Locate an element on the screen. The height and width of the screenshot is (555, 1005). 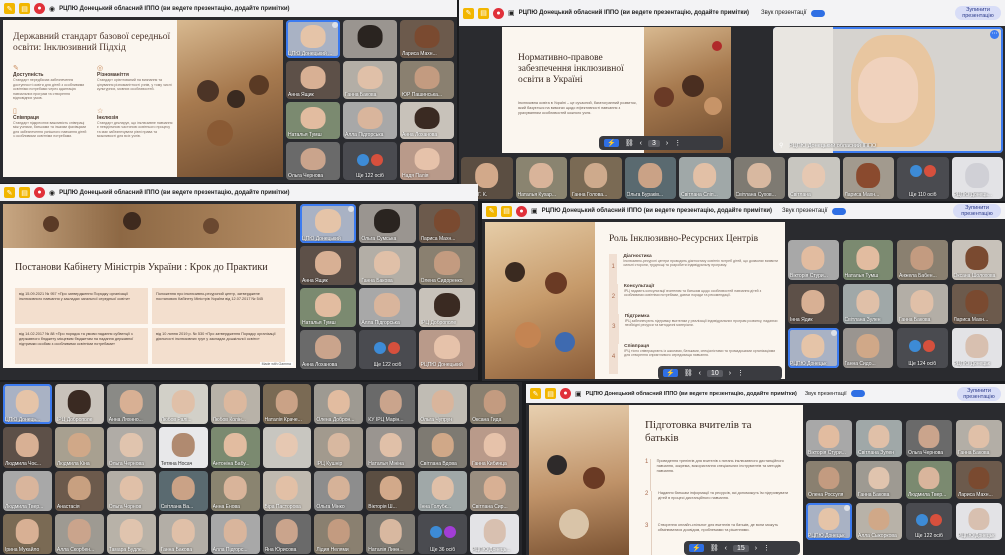
participant-tile: Тетяна Носач is located at coordinates (183, 447).